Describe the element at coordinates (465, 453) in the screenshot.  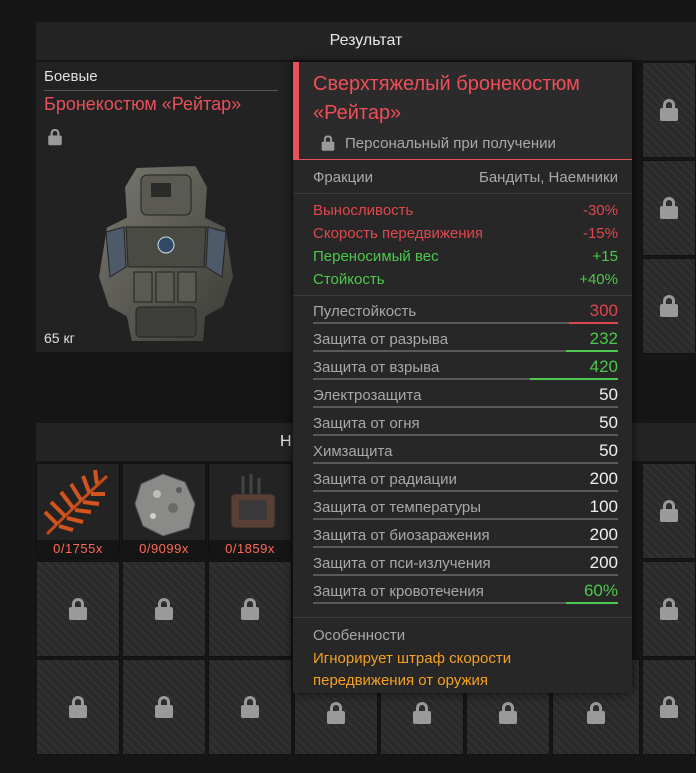
I see `protection-row: Химзащита 50` at that location.